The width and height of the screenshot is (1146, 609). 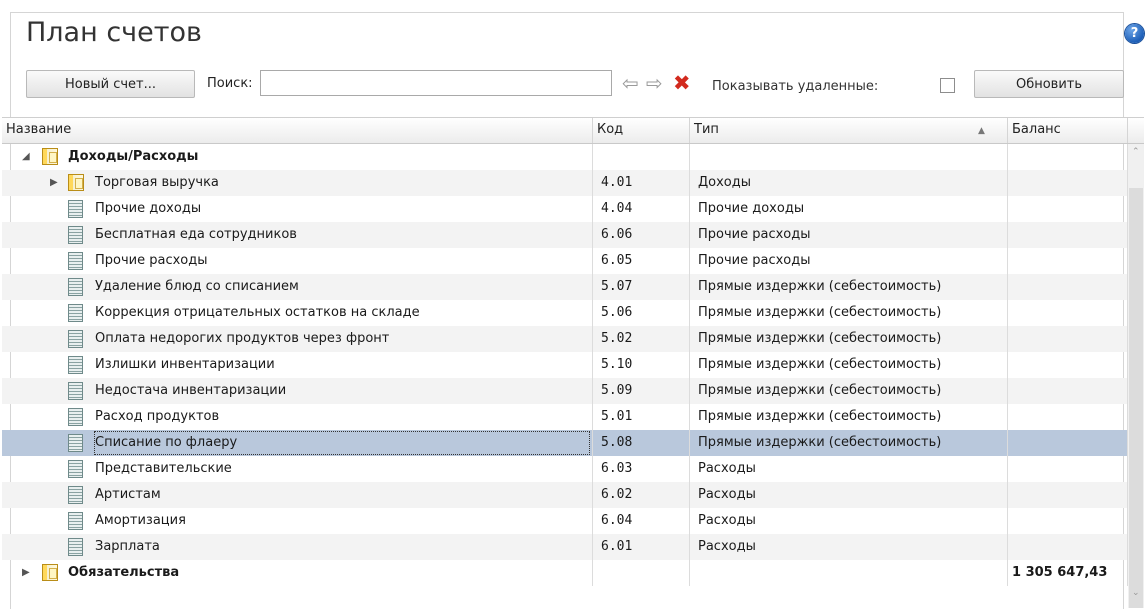 What do you see at coordinates (297, 521) in the screenshot?
I see `name-cell: Амортизация` at bounding box center [297, 521].